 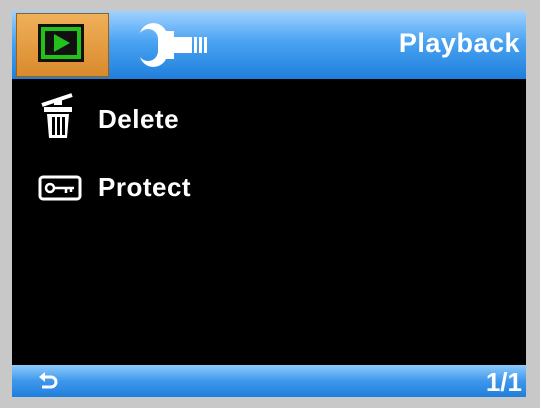 What do you see at coordinates (57, 115) in the screenshot?
I see `trash-icon` at bounding box center [57, 115].